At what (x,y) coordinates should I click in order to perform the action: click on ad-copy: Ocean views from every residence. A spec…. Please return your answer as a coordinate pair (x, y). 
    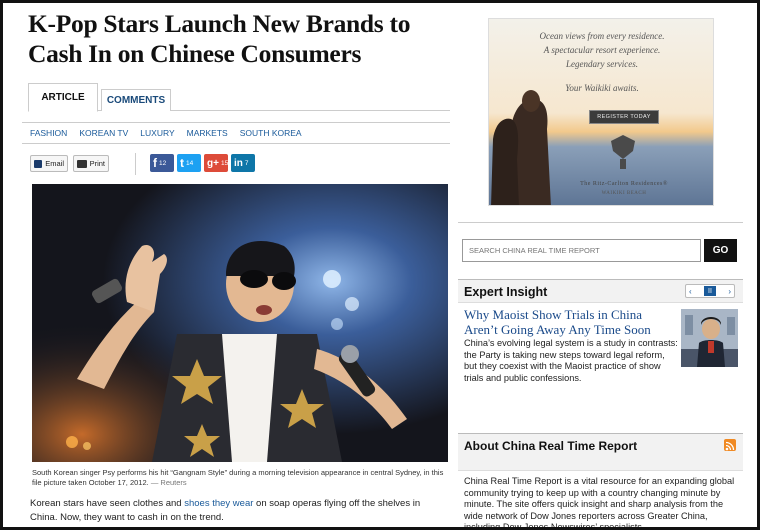
    Looking at the image, I should click on (601, 50).